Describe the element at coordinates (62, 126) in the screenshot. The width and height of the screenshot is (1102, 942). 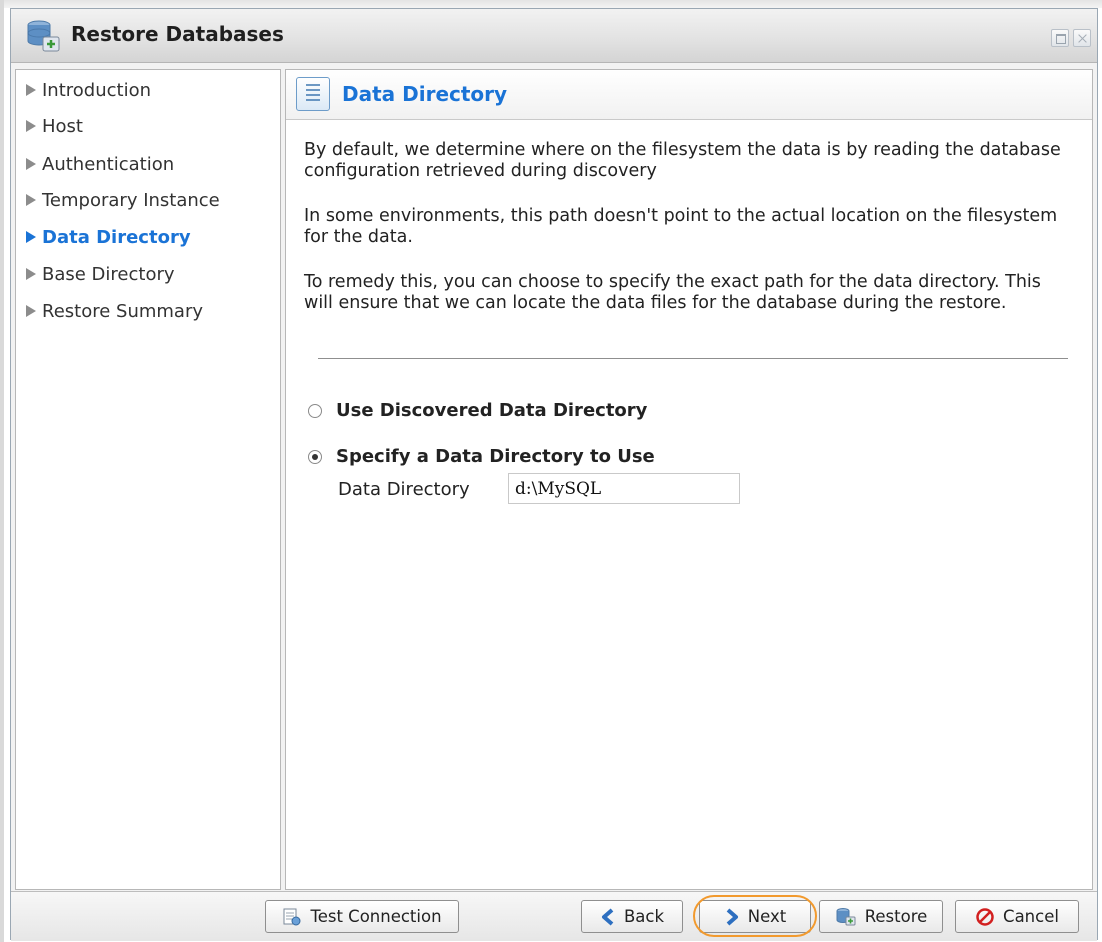
I see `nav-item-label: Host` at that location.